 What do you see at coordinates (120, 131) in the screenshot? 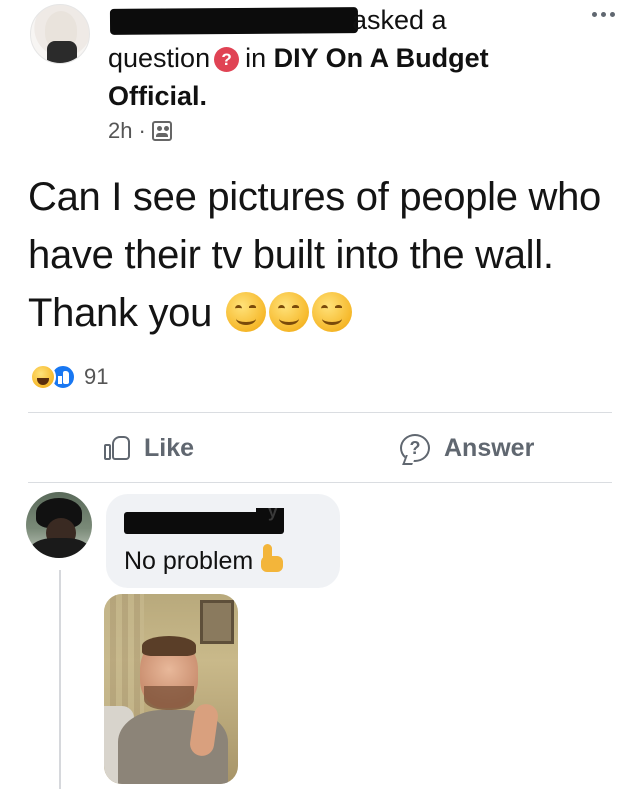
I see `post-timestamp: 2h` at bounding box center [120, 131].